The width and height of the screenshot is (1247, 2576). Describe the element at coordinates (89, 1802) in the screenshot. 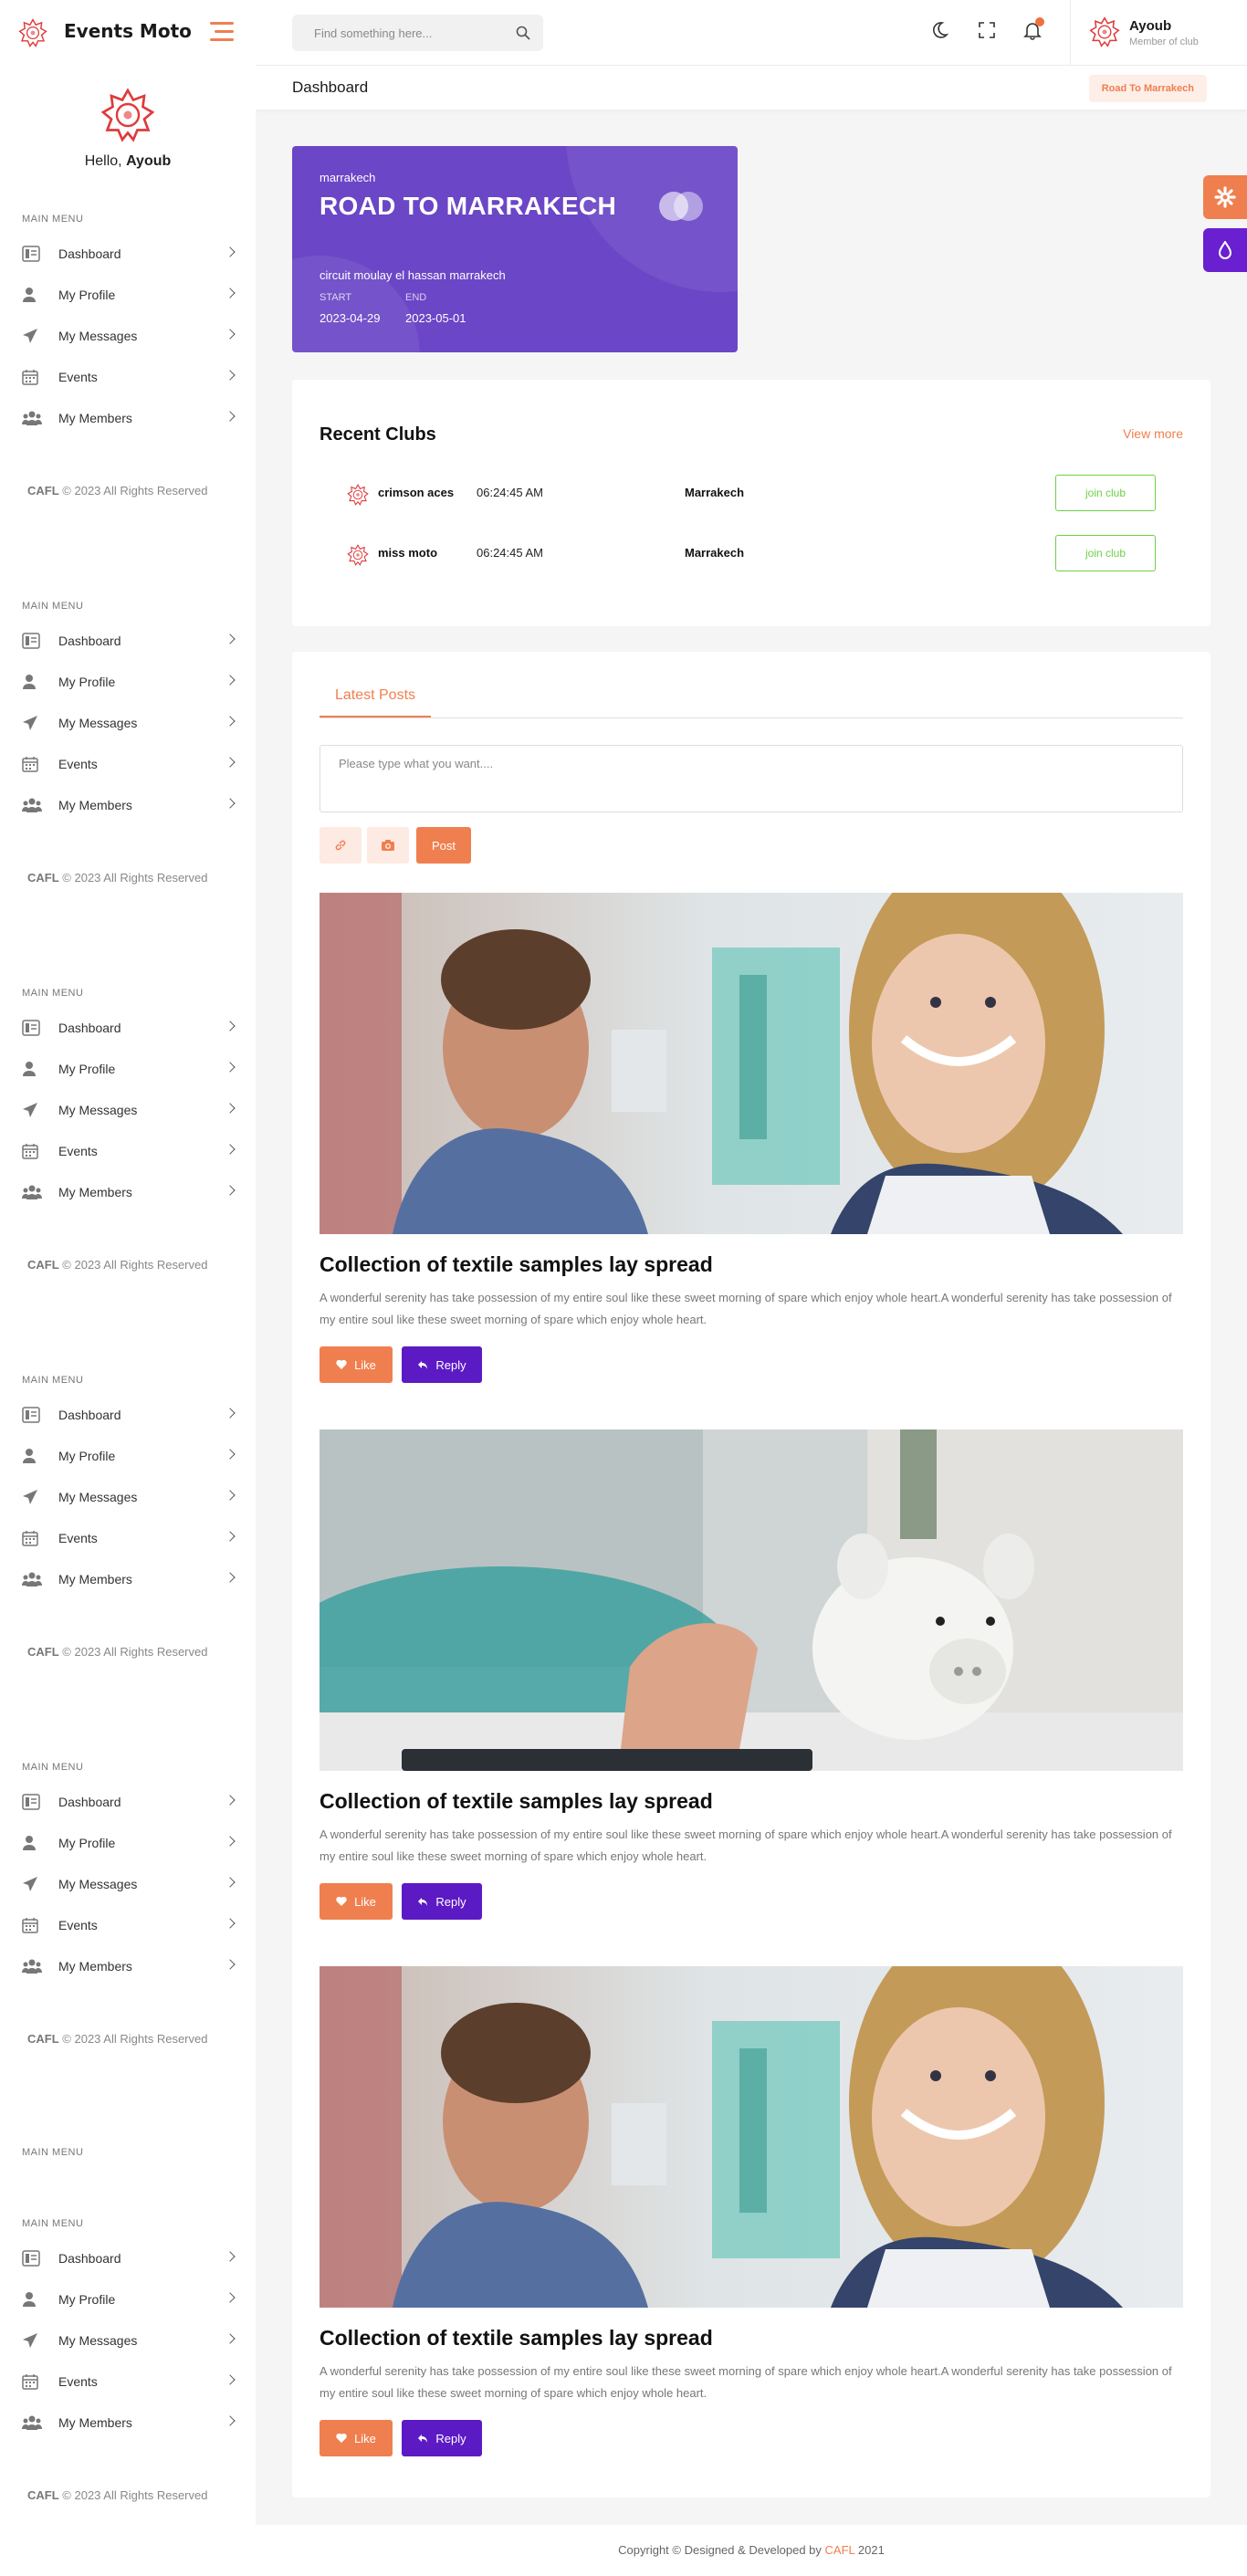

I see `sidebar-item-label: Dashboard` at that location.